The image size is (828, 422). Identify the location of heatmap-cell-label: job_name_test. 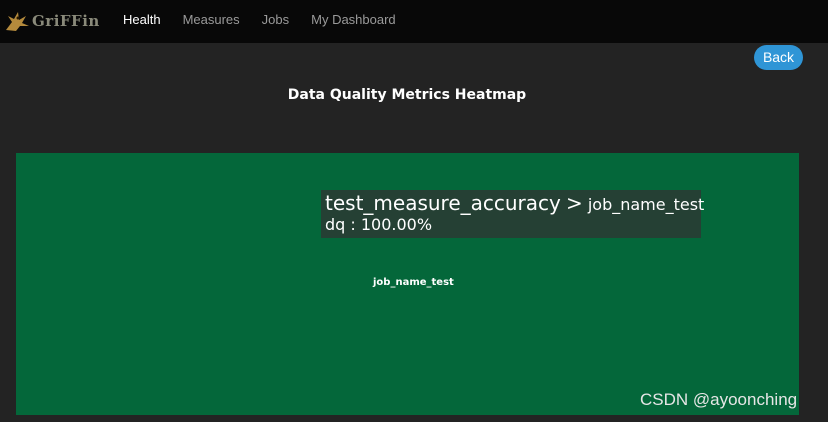
(453, 282).